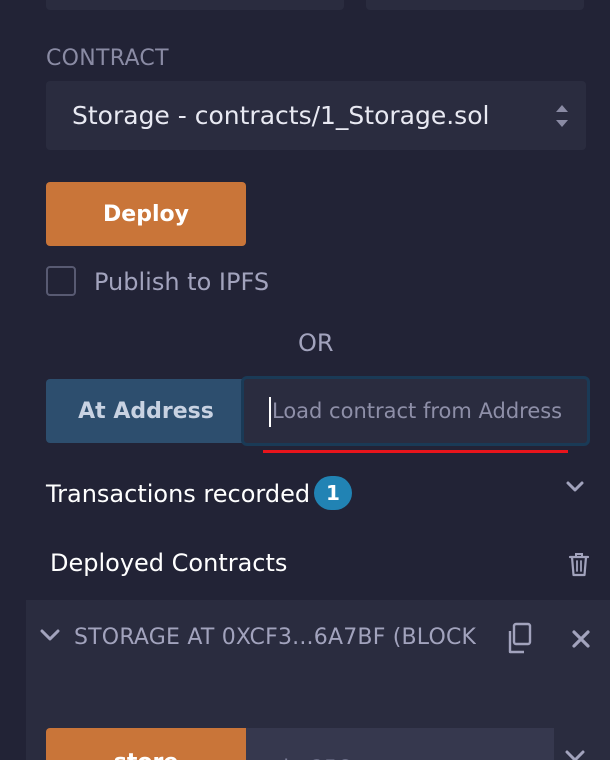 The height and width of the screenshot is (760, 610). Describe the element at coordinates (270, 412) in the screenshot. I see `text-caret` at that location.